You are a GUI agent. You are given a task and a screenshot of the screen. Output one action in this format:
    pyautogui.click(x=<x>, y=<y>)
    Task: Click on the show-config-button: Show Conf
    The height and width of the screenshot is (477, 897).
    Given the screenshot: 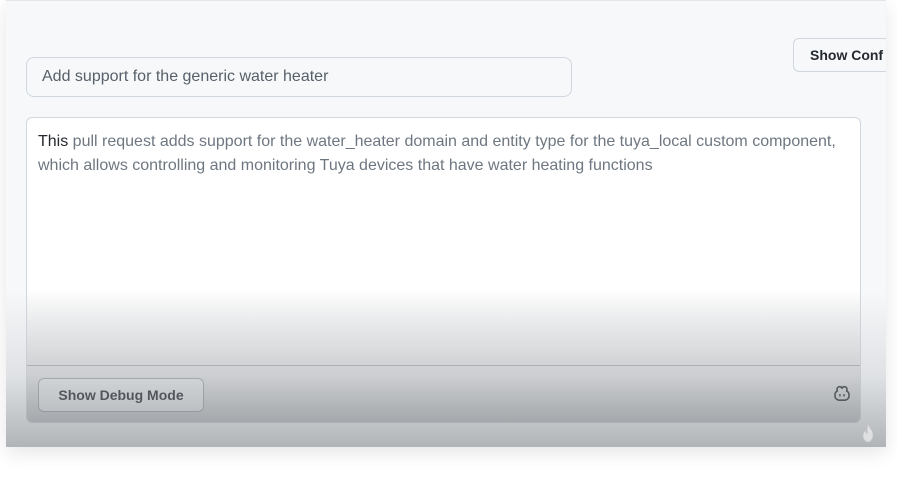 What is the action you would take?
    pyautogui.click(x=839, y=55)
    